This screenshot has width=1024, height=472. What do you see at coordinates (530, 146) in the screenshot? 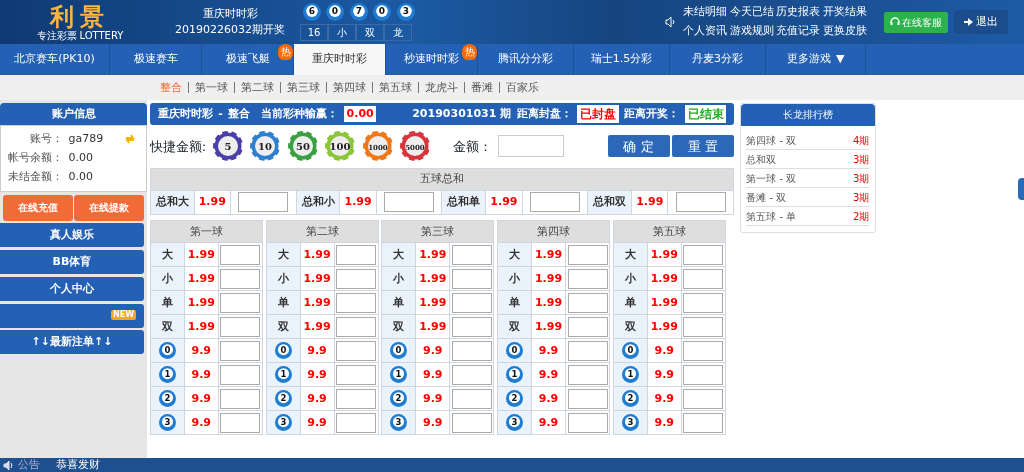
I see `amount-field` at bounding box center [530, 146].